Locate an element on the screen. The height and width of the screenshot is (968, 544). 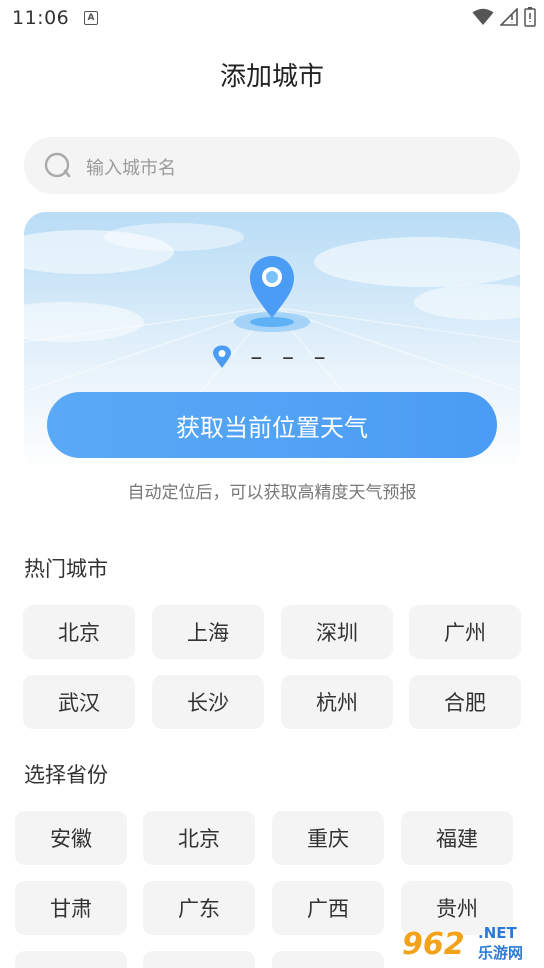
city-search-input: 输入城市名 is located at coordinates (272, 165).